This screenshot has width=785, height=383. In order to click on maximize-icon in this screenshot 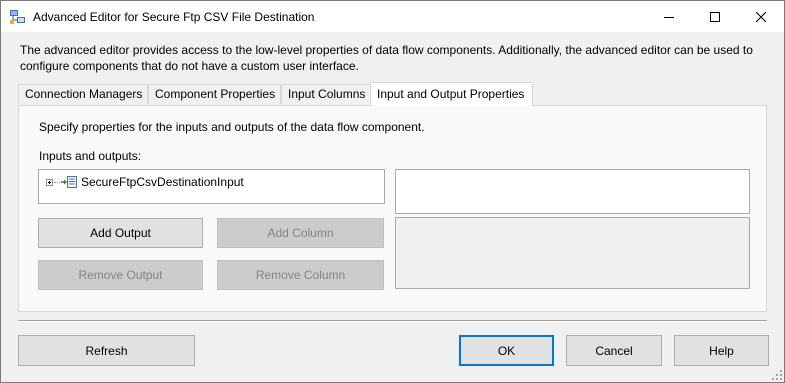, I will do `click(715, 16)`.